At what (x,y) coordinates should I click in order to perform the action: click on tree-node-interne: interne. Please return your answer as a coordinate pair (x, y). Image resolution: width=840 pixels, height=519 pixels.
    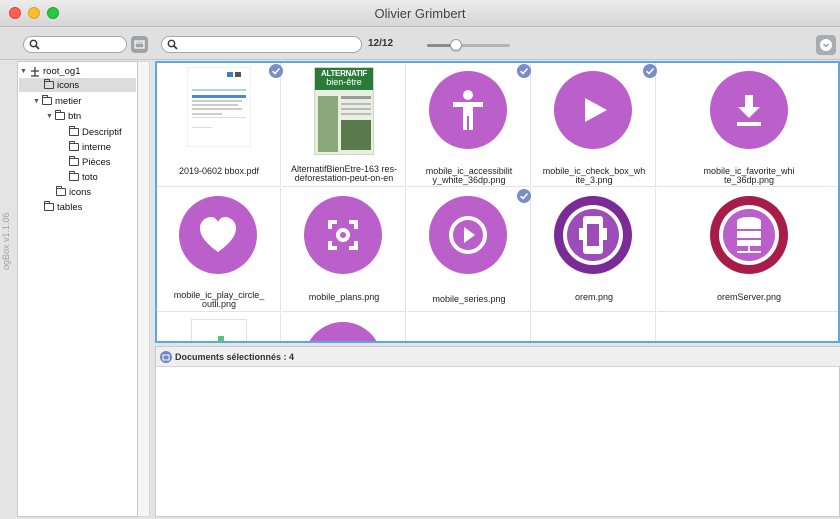
    Looking at the image, I should click on (90, 147).